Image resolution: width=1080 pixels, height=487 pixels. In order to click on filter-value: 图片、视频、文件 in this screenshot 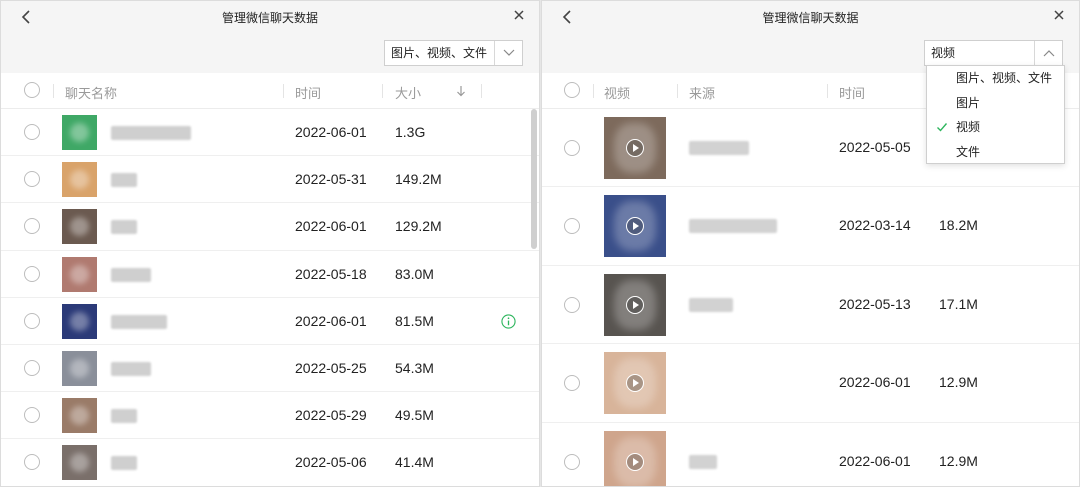, I will do `click(439, 53)`.